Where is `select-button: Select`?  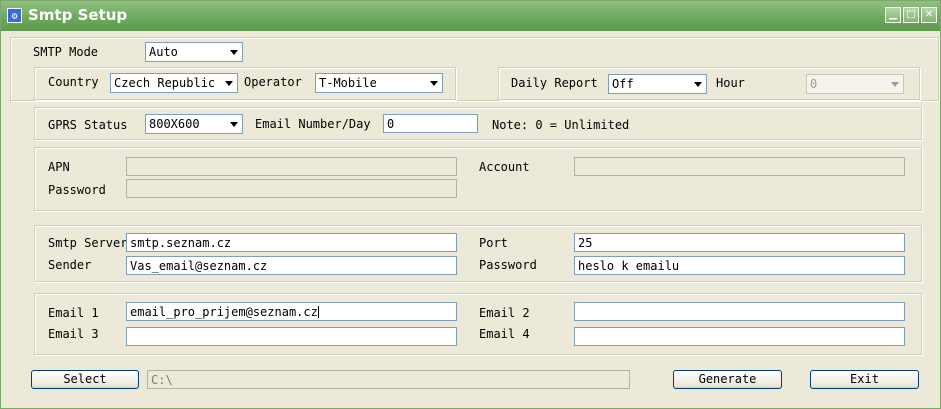 select-button: Select is located at coordinates (85, 379).